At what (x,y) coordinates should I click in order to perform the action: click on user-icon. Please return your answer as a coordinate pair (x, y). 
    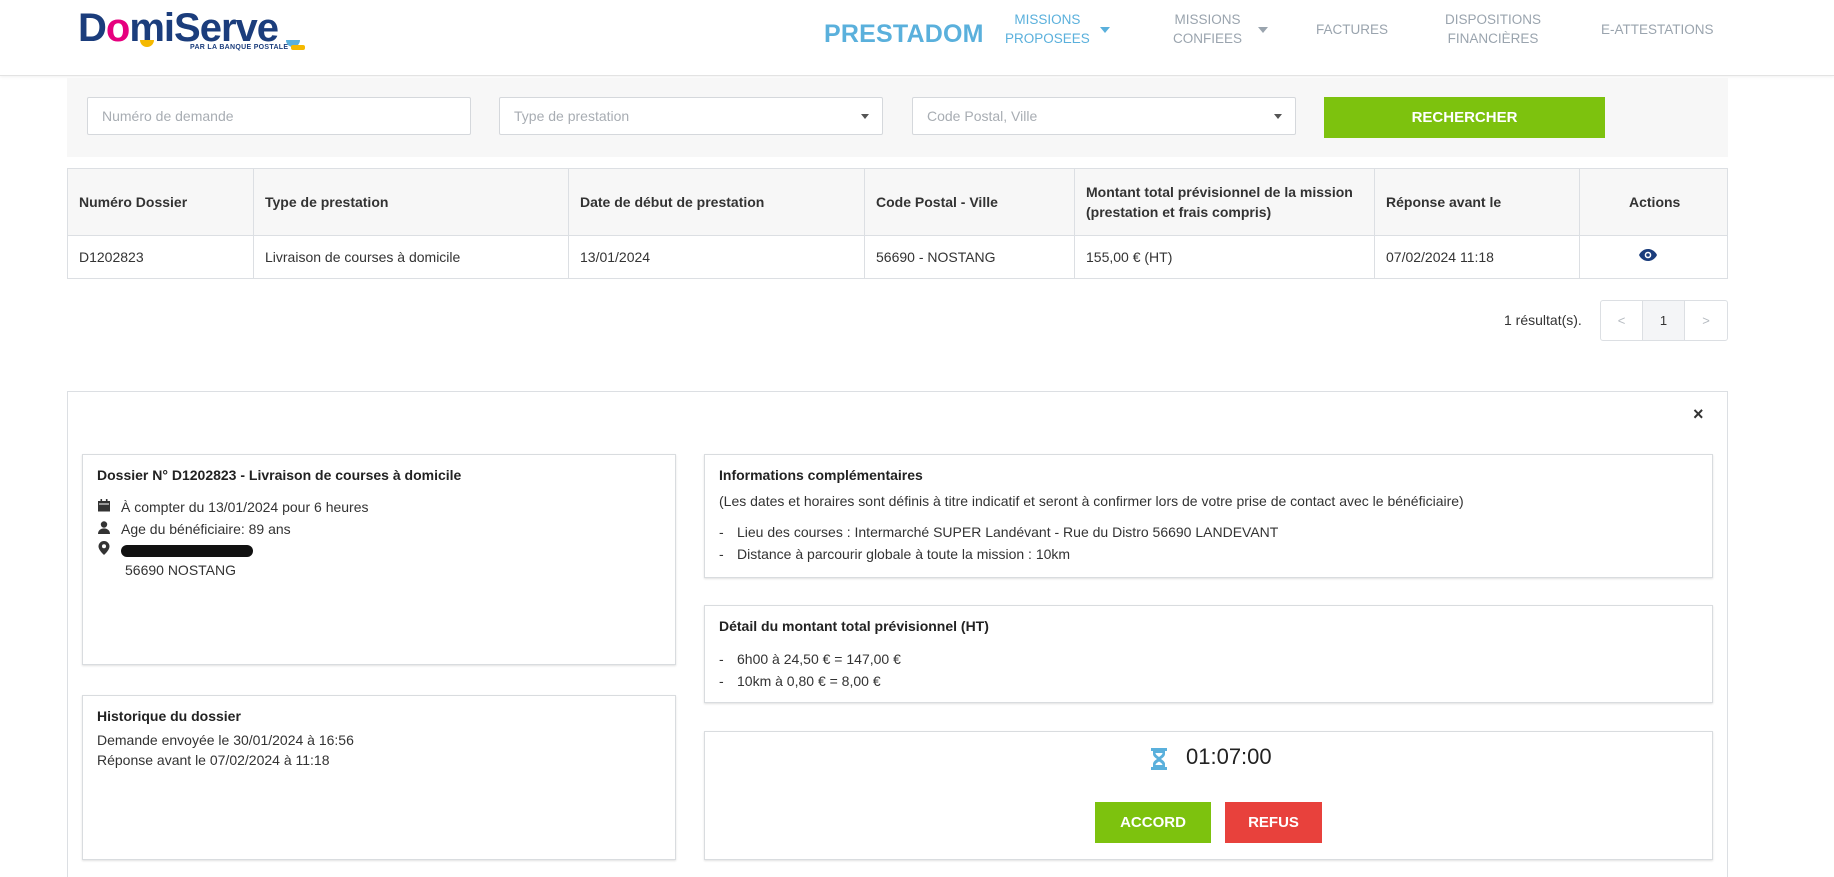
    Looking at the image, I should click on (104, 527).